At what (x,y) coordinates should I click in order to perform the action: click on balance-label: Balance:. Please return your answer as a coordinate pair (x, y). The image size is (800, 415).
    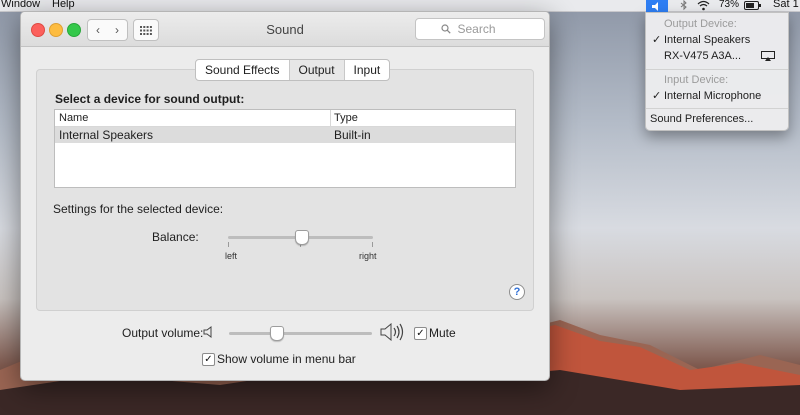
    Looking at the image, I should click on (175, 237).